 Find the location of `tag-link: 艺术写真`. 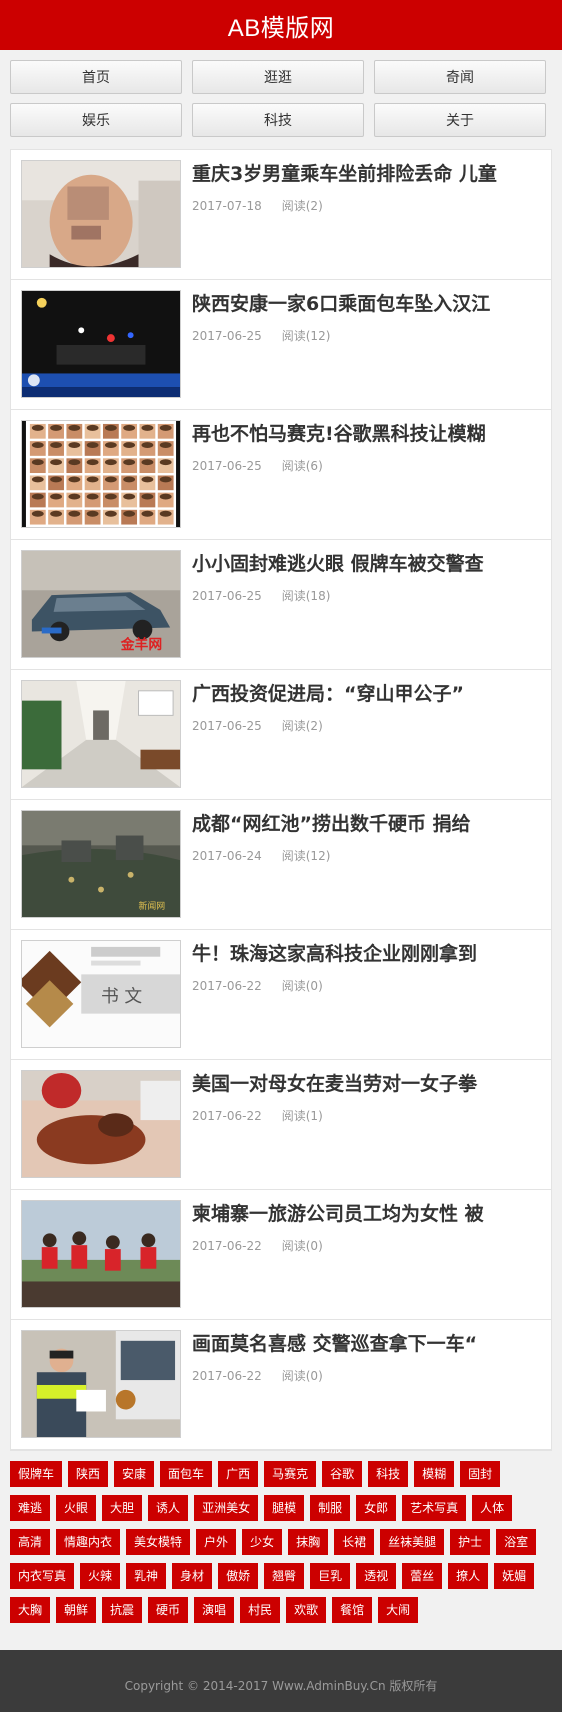

tag-link: 艺术写真 is located at coordinates (434, 1508).